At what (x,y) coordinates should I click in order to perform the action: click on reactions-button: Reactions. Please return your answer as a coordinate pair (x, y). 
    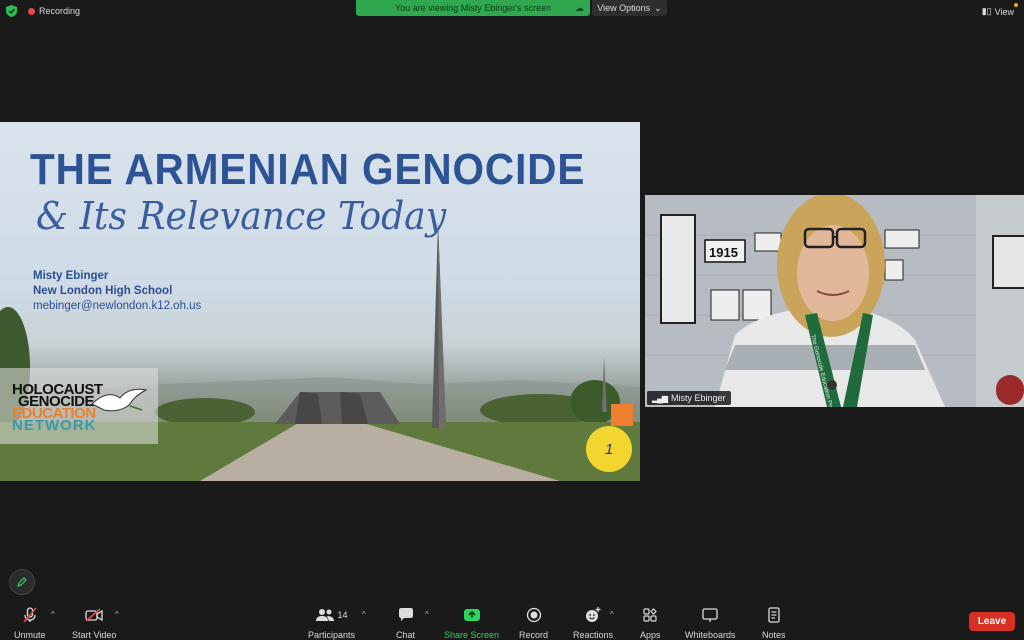
    Looking at the image, I should click on (593, 623).